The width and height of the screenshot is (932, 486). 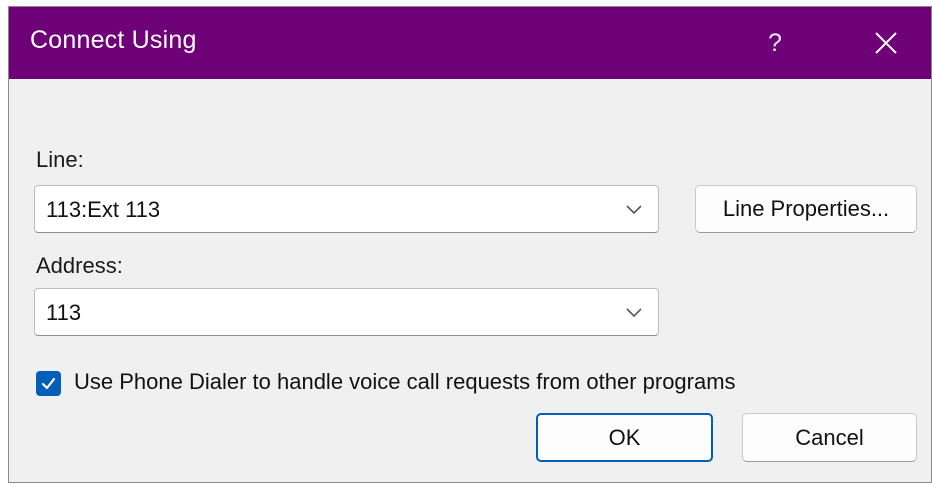 What do you see at coordinates (113, 40) in the screenshot?
I see `dialog-title: Connect Using` at bounding box center [113, 40].